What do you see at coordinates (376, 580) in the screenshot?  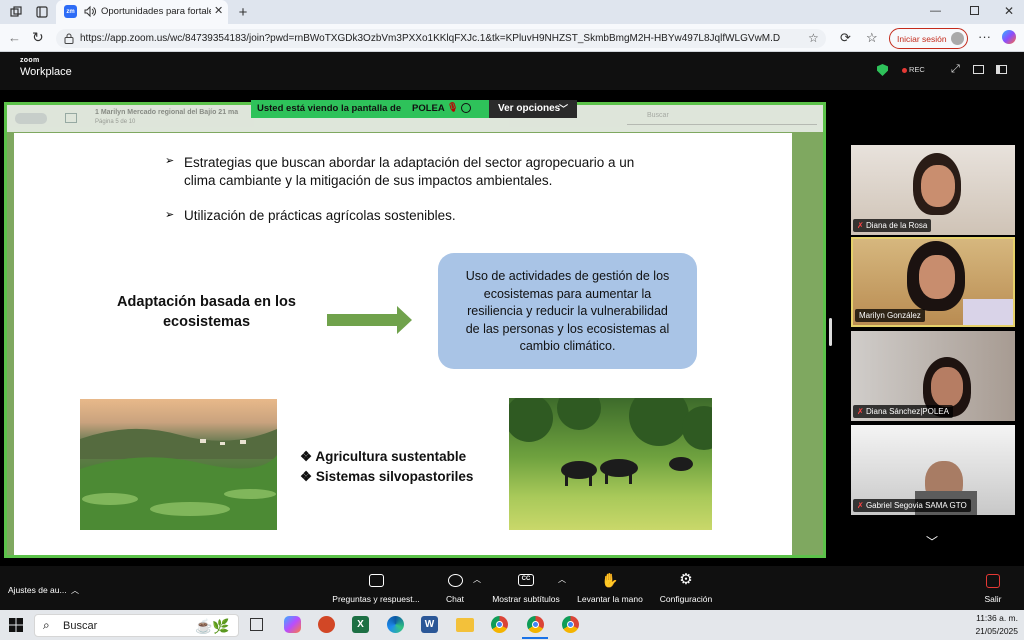 I see `qa-icon` at bounding box center [376, 580].